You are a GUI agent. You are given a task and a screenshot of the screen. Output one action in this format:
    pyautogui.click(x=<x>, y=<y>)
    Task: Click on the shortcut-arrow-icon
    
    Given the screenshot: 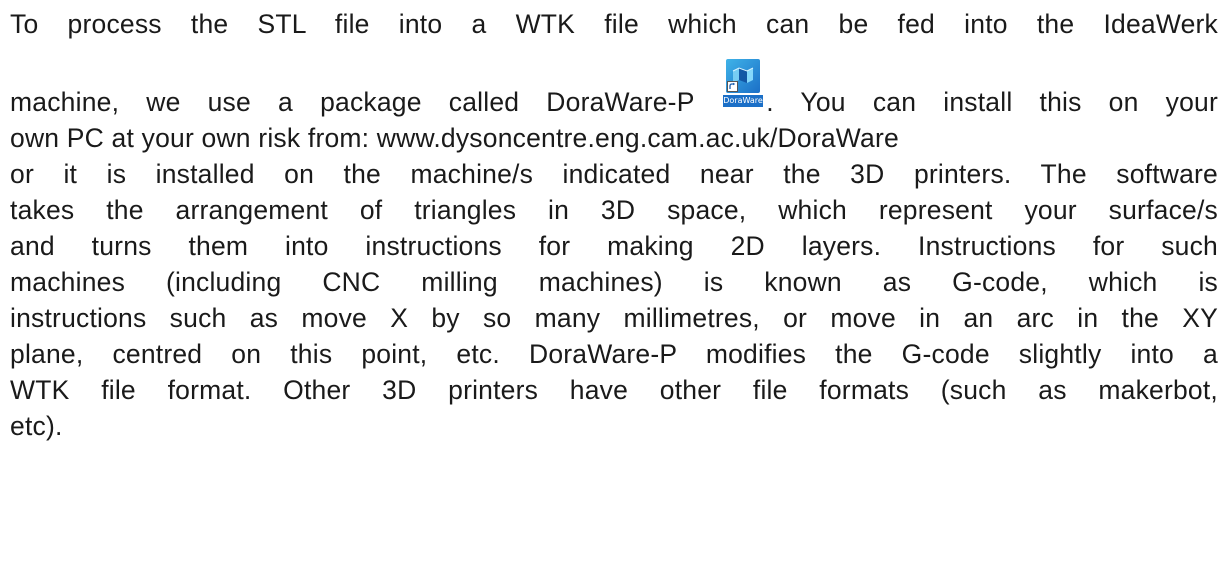 What is the action you would take?
    pyautogui.click(x=733, y=86)
    